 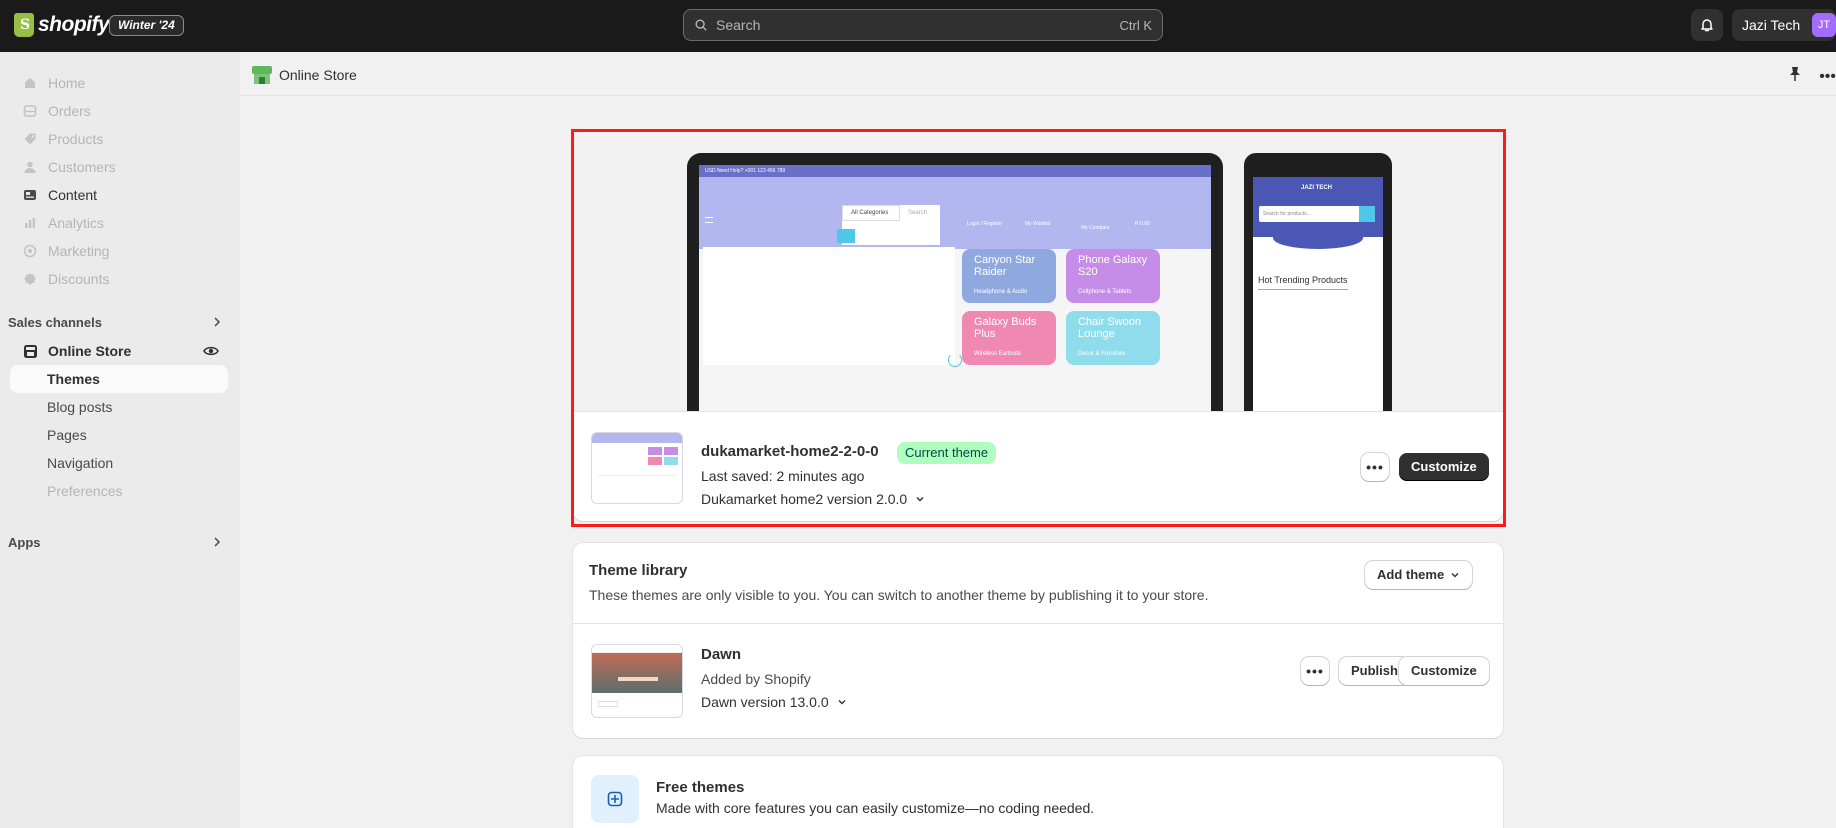 What do you see at coordinates (1771, 25) in the screenshot?
I see `account-name: Jazi Tech` at bounding box center [1771, 25].